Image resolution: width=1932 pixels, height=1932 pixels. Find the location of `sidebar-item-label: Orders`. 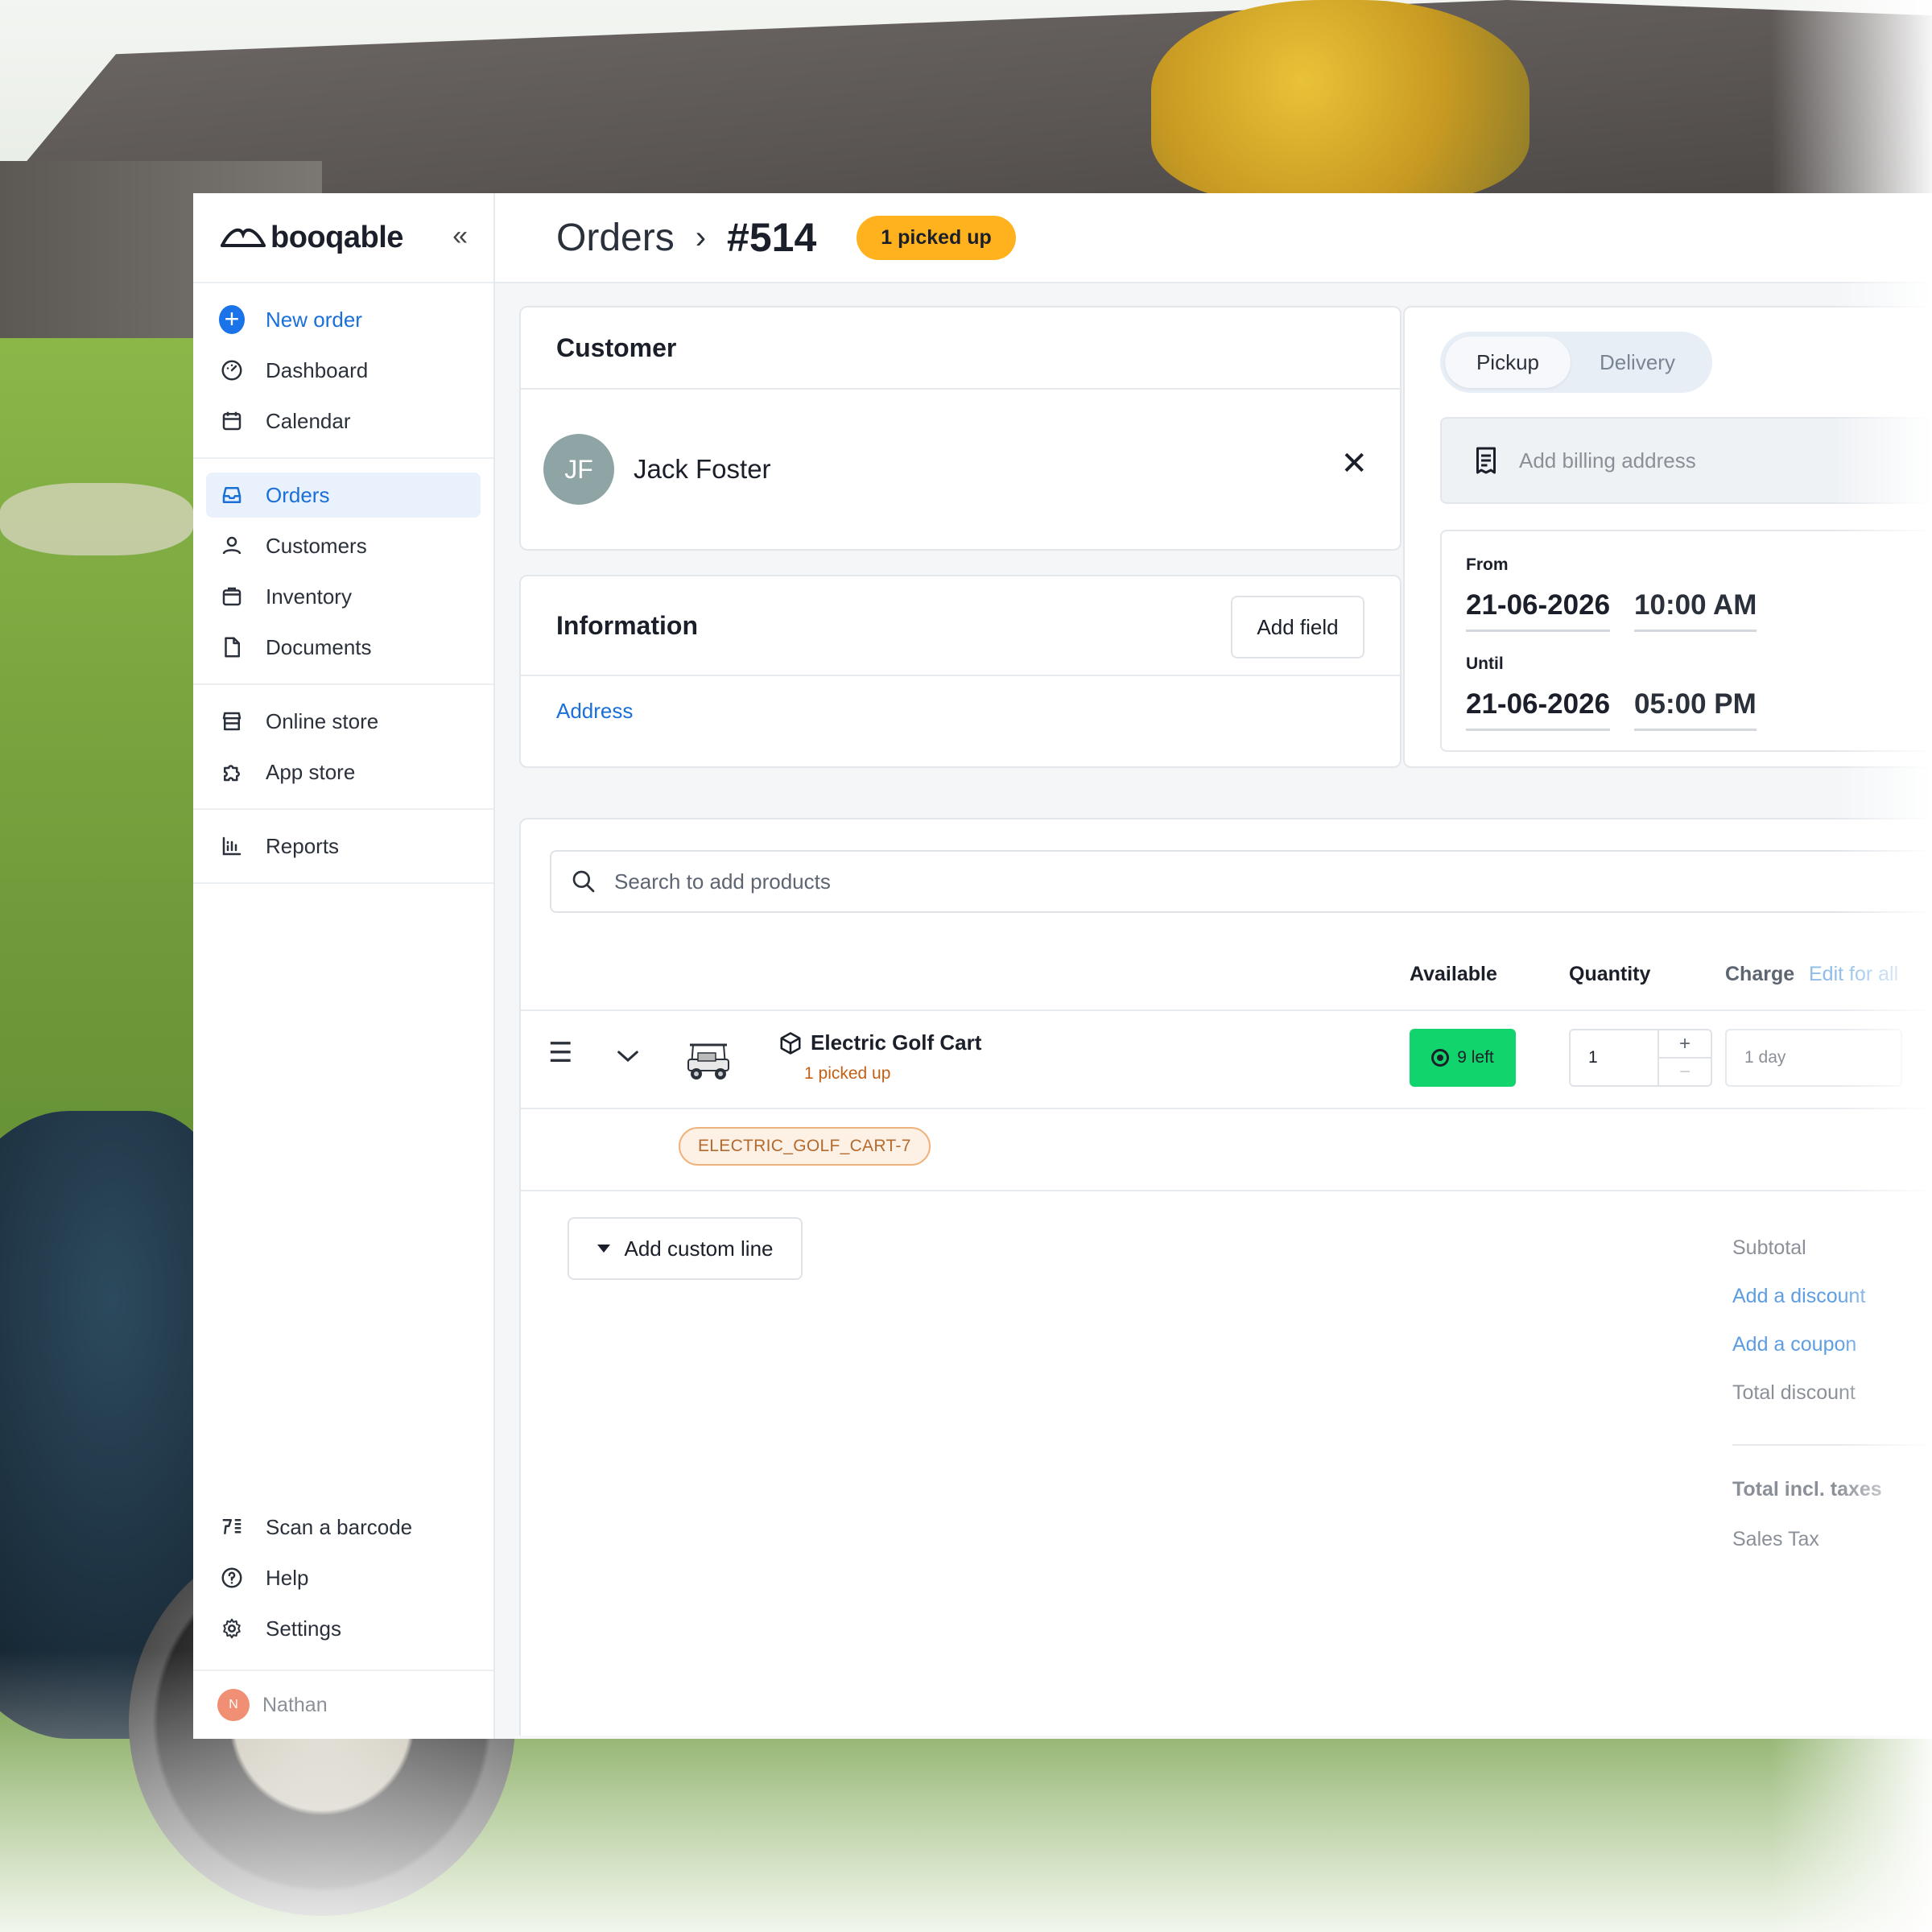

sidebar-item-label: Orders is located at coordinates (298, 494).